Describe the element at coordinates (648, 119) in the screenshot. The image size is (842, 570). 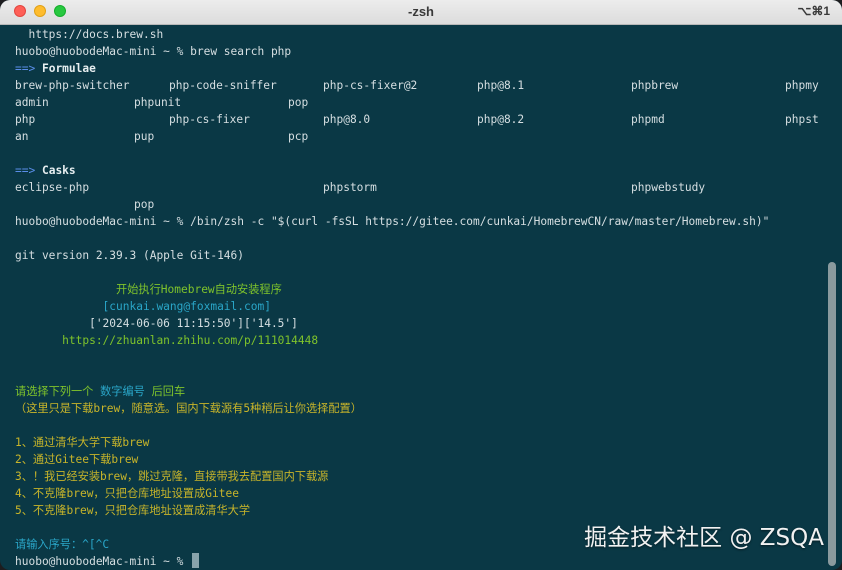
I see `formula-item: phpmd` at that location.